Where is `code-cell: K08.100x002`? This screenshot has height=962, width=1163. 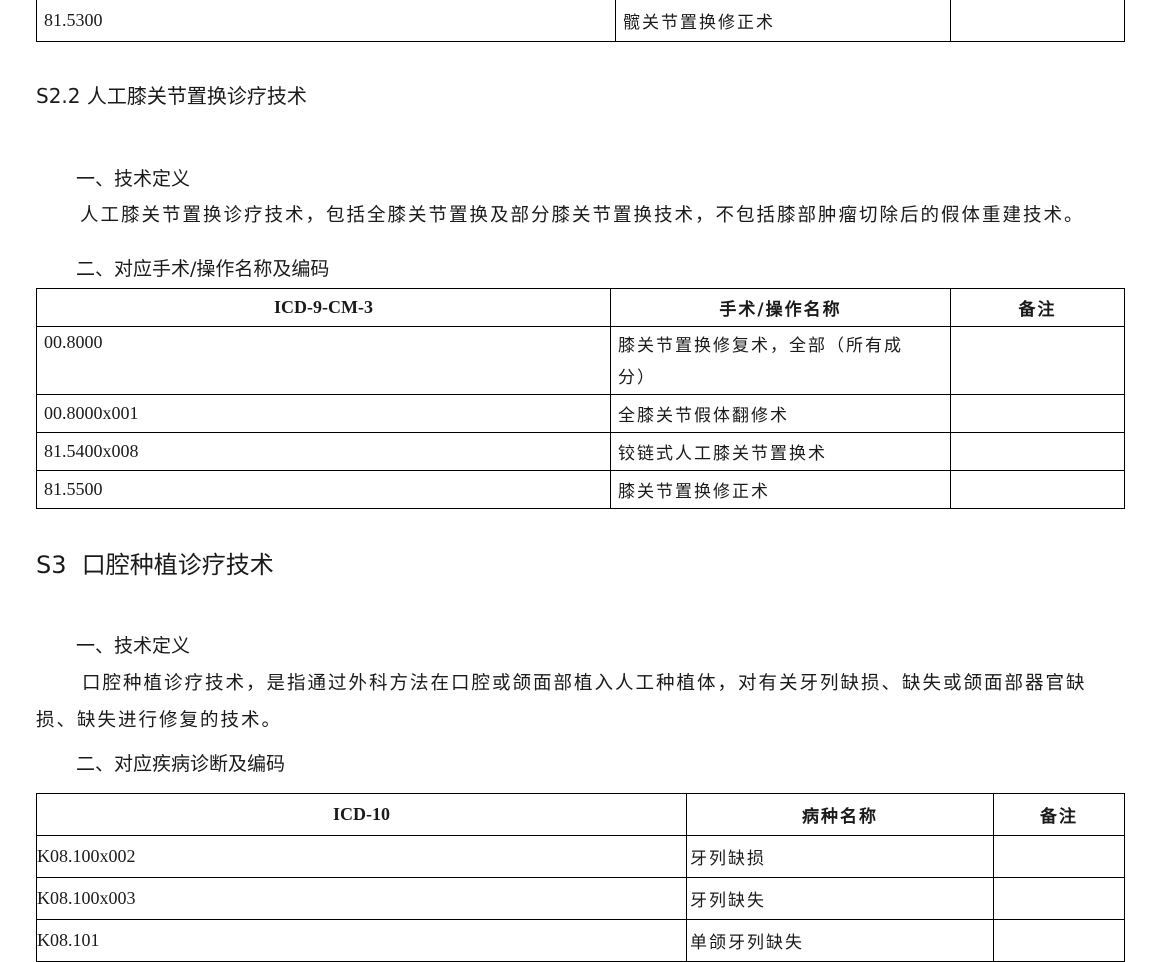
code-cell: K08.100x002 is located at coordinates (361, 856).